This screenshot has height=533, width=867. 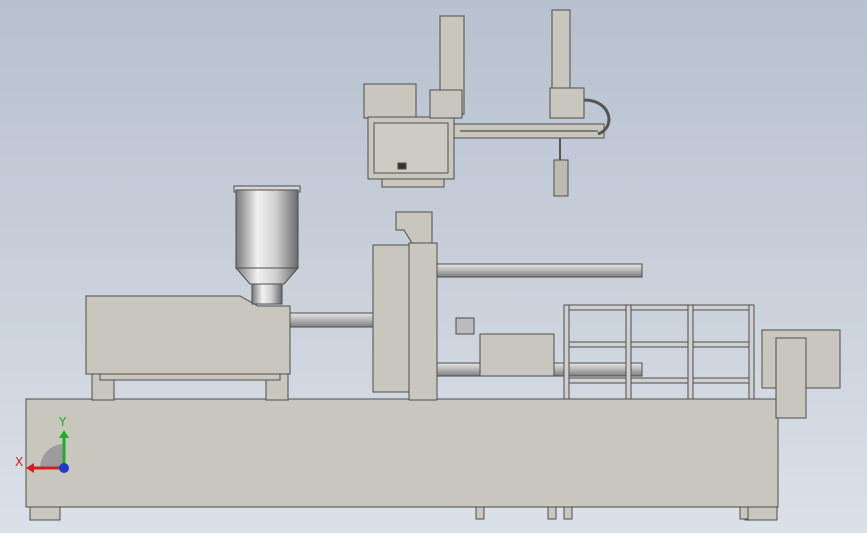 I want to click on conveyor-box, so click(x=517, y=355).